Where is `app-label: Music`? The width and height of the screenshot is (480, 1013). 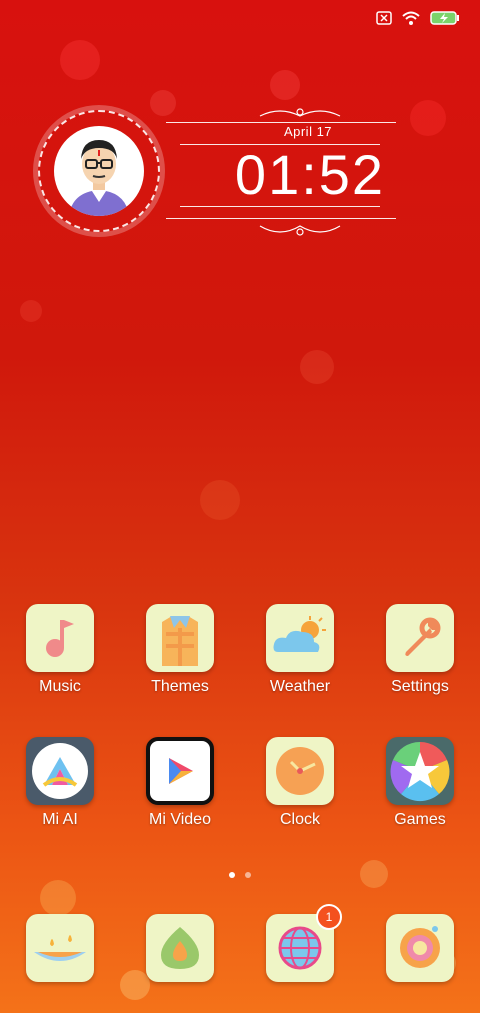
app-label: Music is located at coordinates (60, 686).